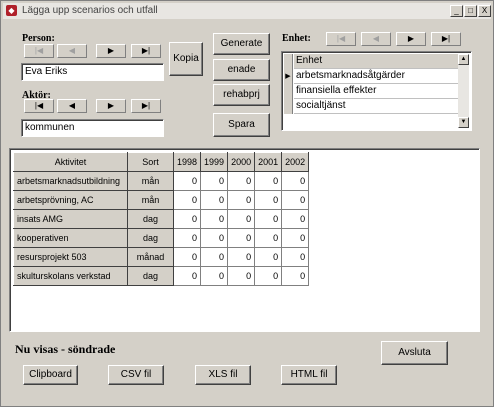 This screenshot has height=407, width=494. Describe the element at coordinates (70, 257) in the screenshot. I see `aktivitet-cell: resursprojekt 503` at that location.